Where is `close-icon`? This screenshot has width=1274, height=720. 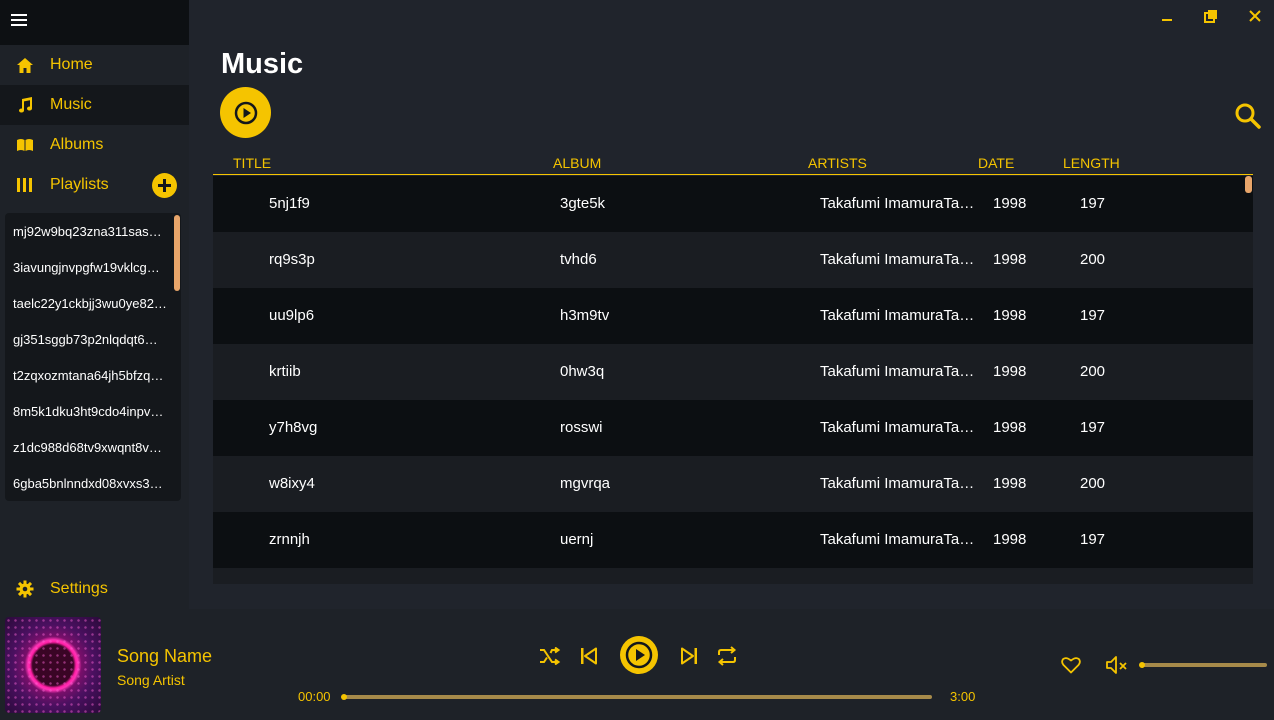 close-icon is located at coordinates (1255, 16).